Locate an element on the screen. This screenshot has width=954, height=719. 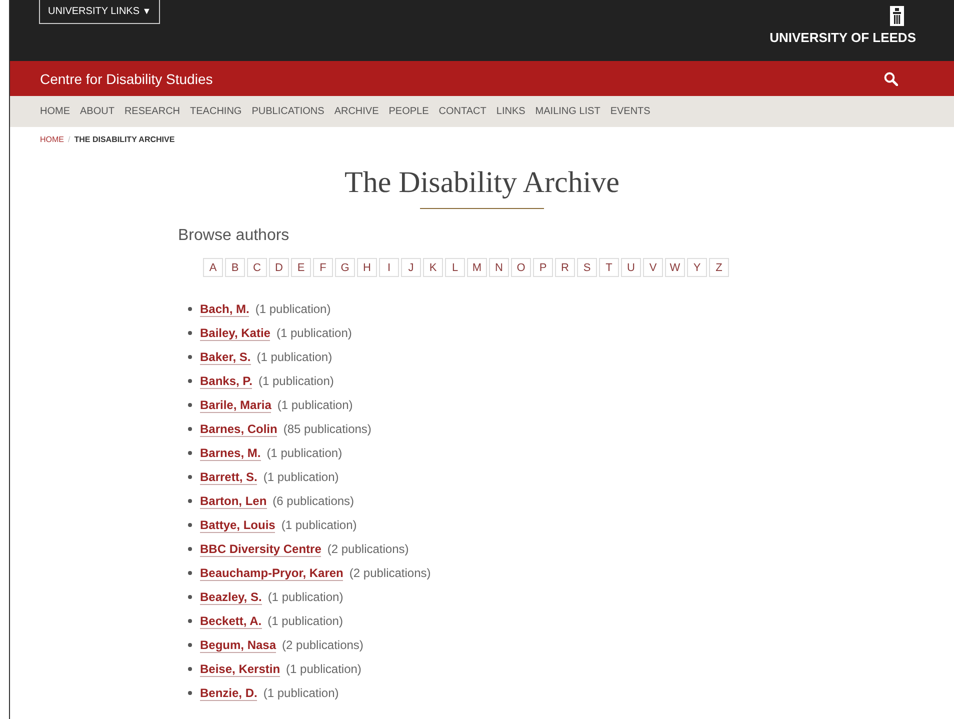
author-link: Bach, M. is located at coordinates (225, 309).